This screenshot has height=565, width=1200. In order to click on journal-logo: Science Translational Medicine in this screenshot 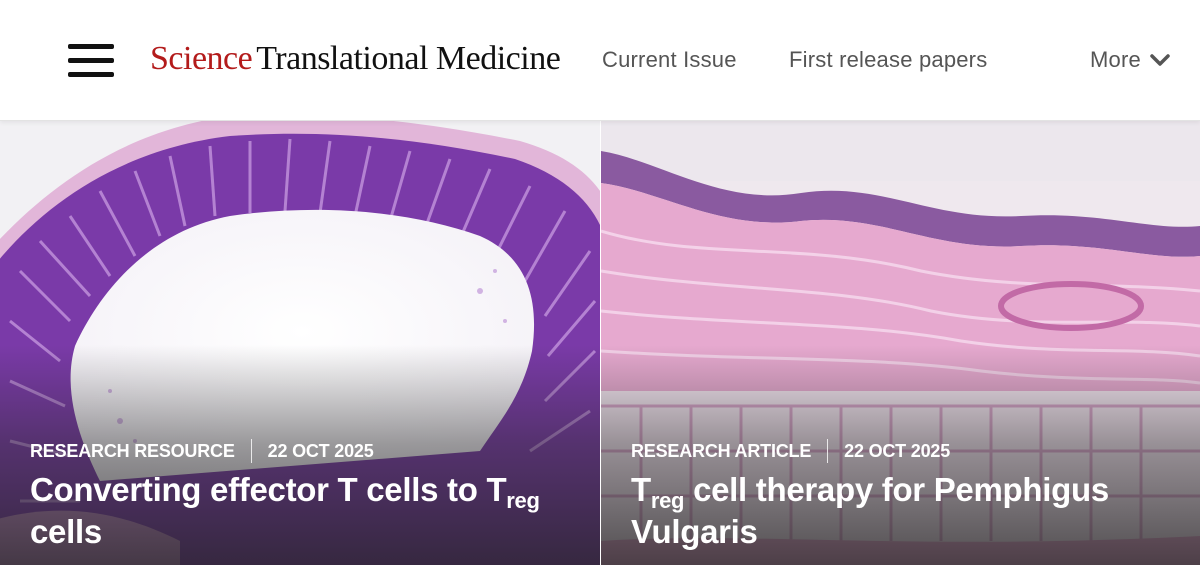, I will do `click(355, 59)`.